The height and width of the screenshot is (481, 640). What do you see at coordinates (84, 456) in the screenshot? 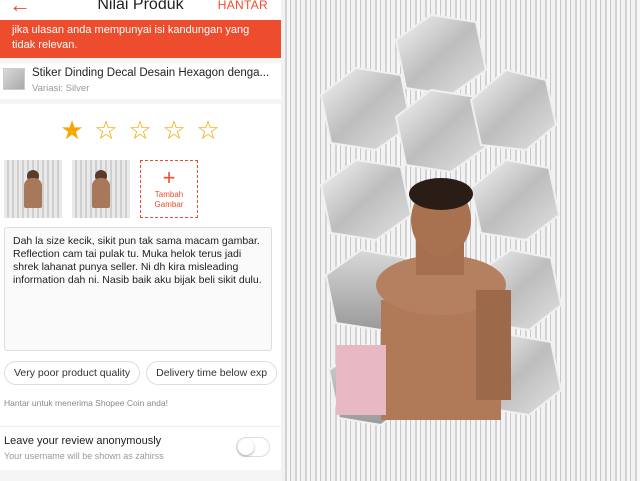
I see `anonymous-subtitle: Your username will be shown as zahirss` at bounding box center [84, 456].